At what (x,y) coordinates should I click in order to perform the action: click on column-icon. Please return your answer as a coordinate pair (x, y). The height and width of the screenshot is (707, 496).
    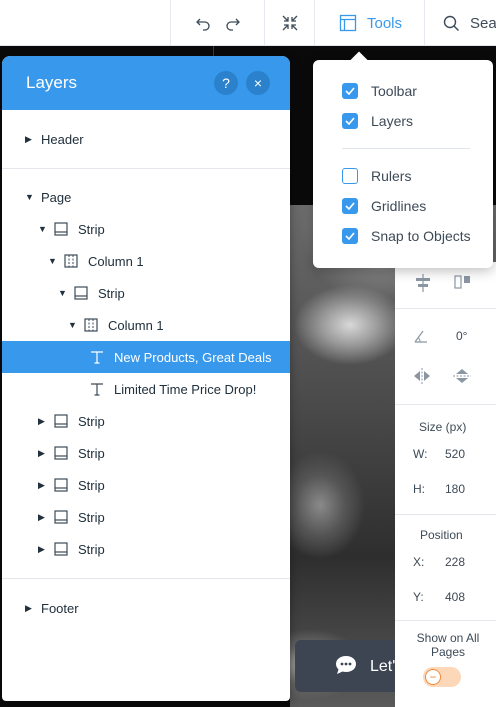
    Looking at the image, I should click on (71, 261).